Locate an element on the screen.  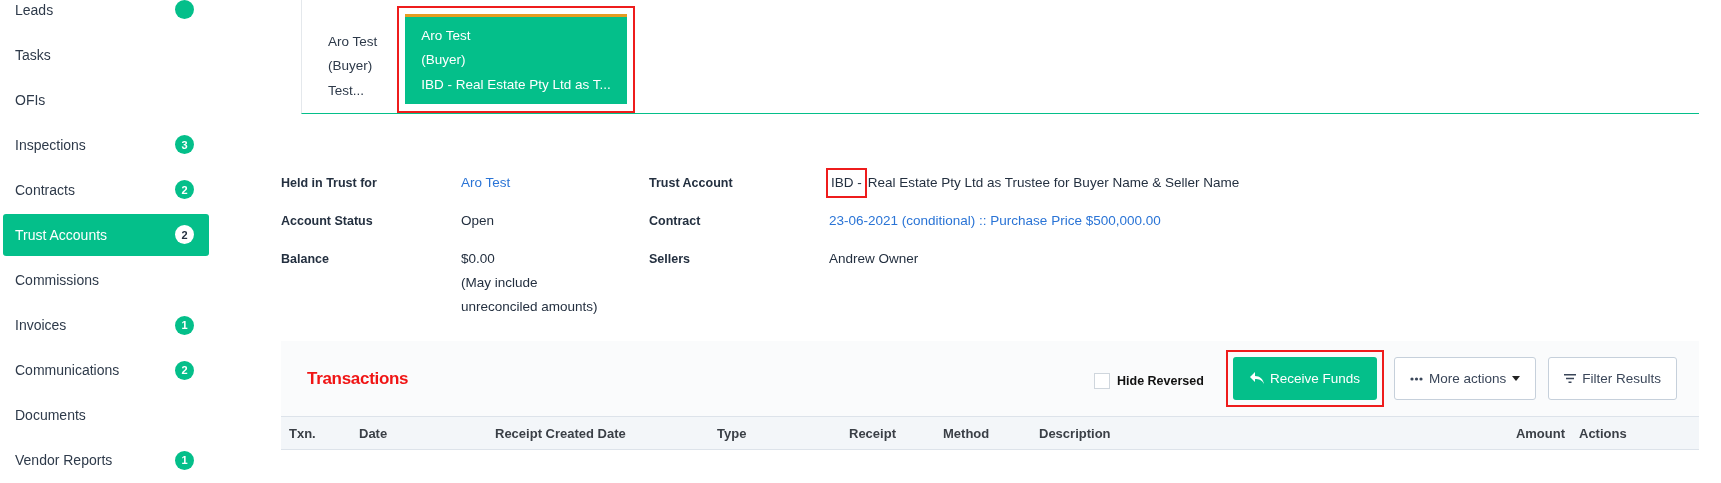
field-label: Balance is located at coordinates (305, 259).